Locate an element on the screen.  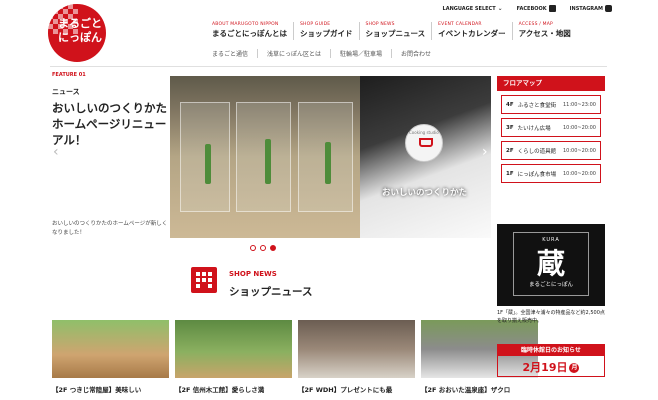
floor-hours: 11:00~23:00 is located at coordinates (579, 104).